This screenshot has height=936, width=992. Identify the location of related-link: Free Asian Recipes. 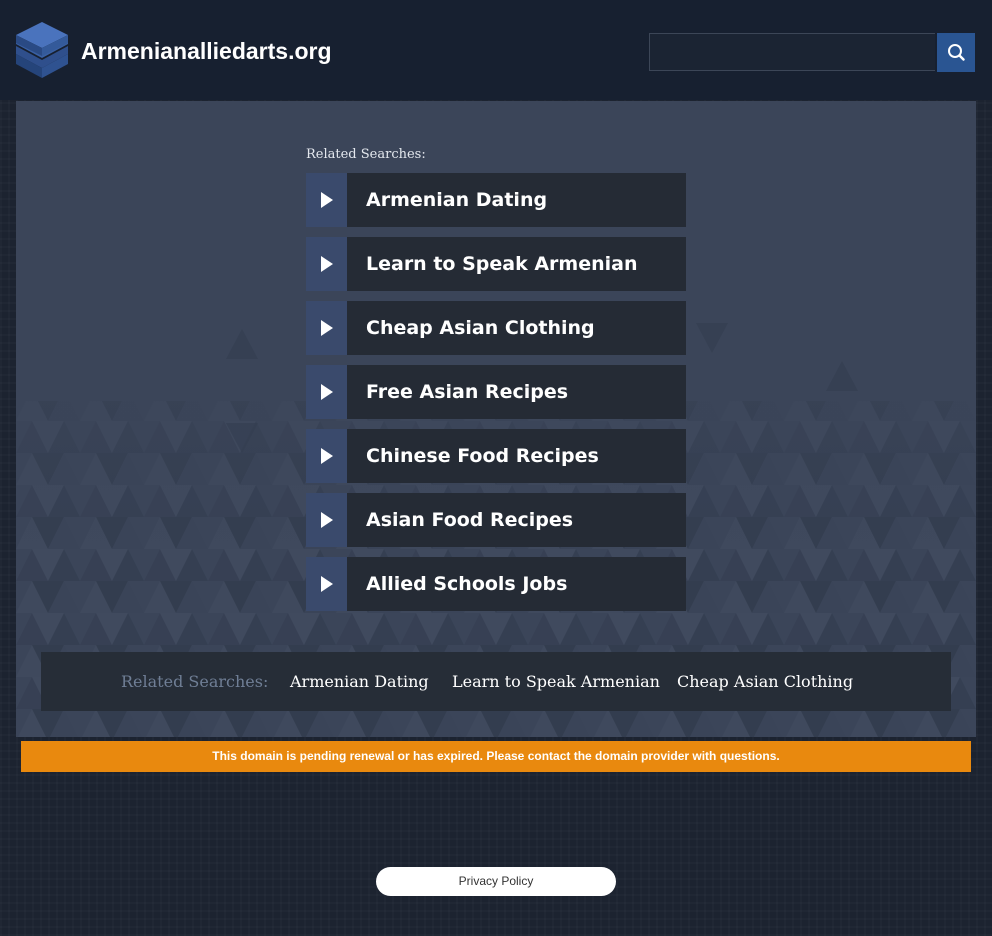
(496, 392).